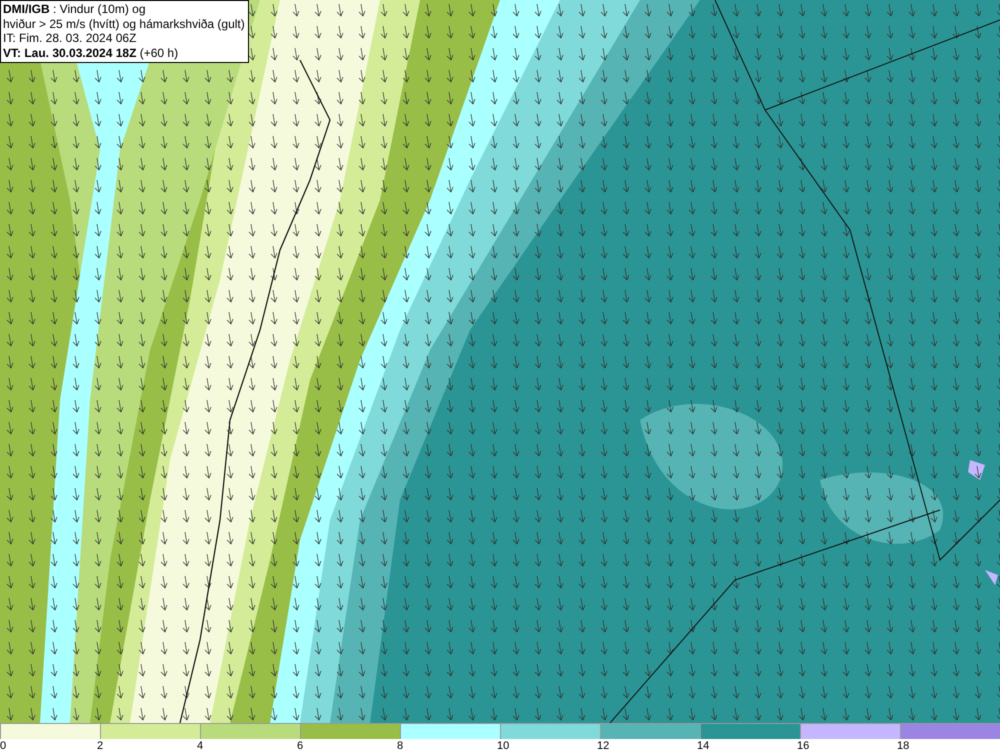 The image size is (1000, 753). Describe the element at coordinates (100, 746) in the screenshot. I see `legend-tick-label: 2` at that location.